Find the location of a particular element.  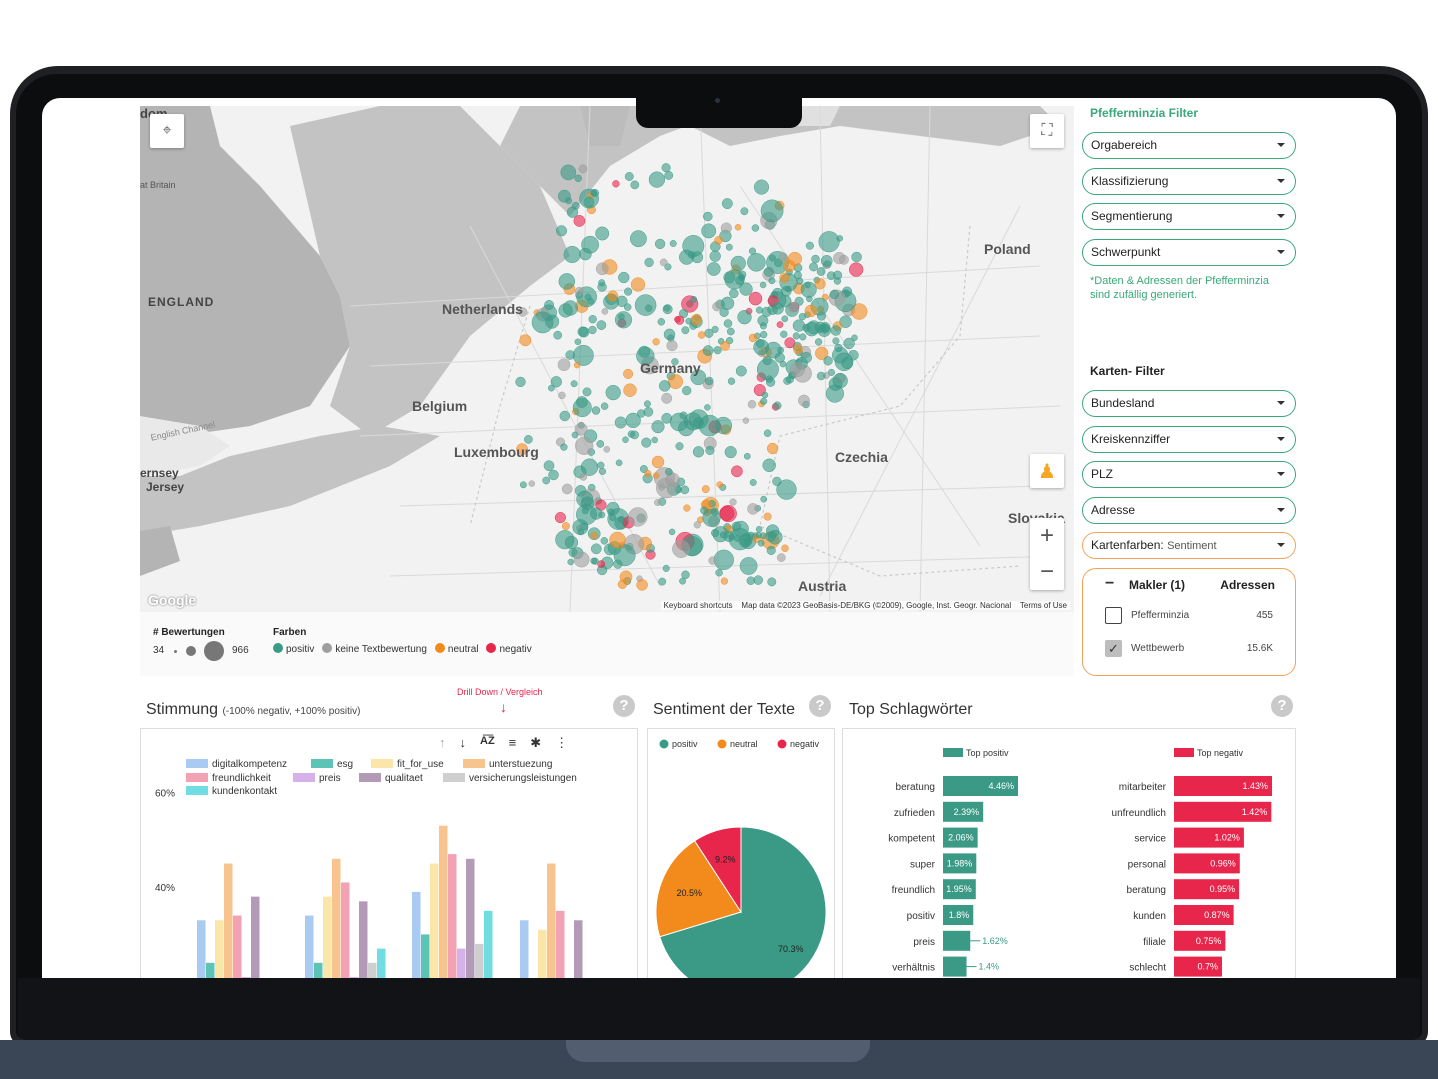

zoom-out-icon: − is located at coordinates (1047, 572).